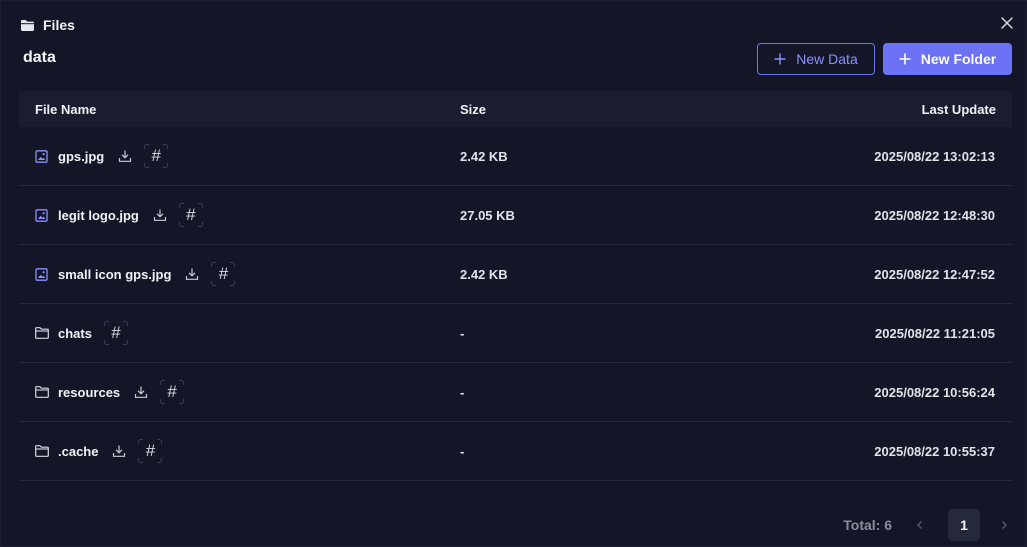 The width and height of the screenshot is (1027, 547). I want to click on table-row: chats # - 2025/08/22 11:21:05, so click(515, 333).